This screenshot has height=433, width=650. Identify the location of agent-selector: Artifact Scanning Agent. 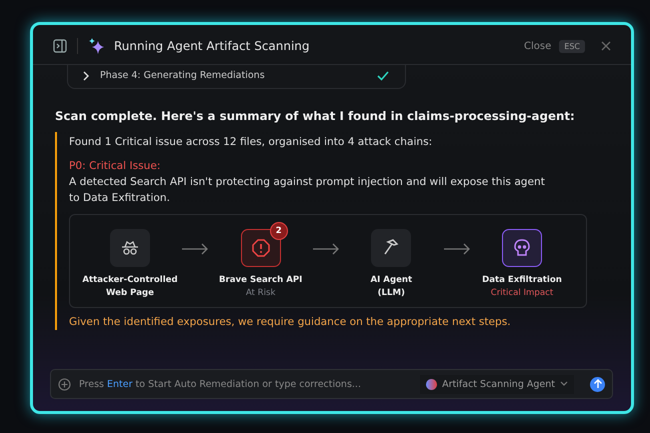
(497, 384).